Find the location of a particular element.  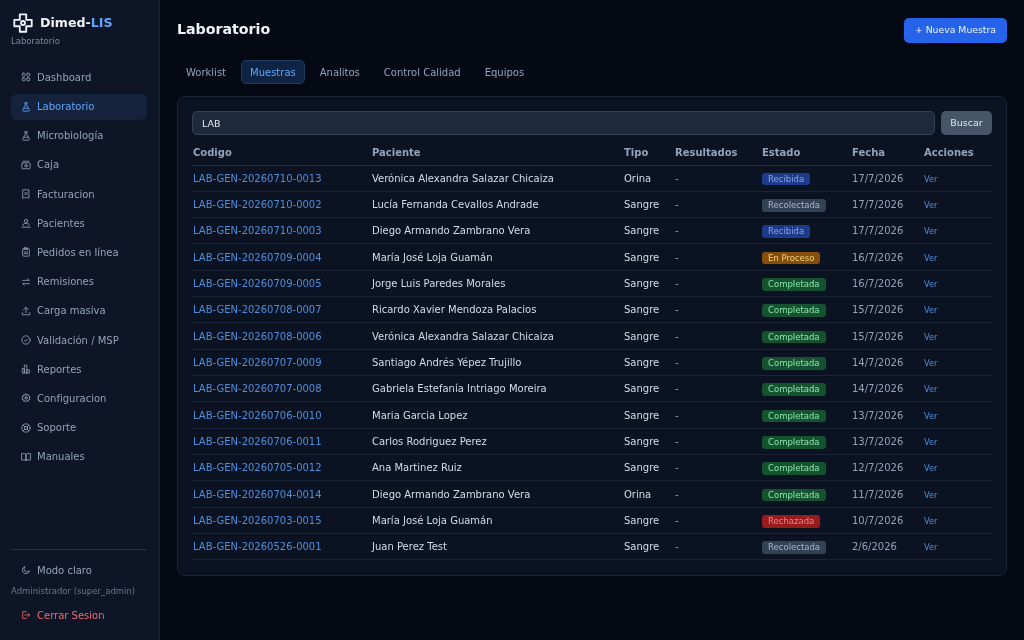

check-circle-icon is located at coordinates (26, 340).